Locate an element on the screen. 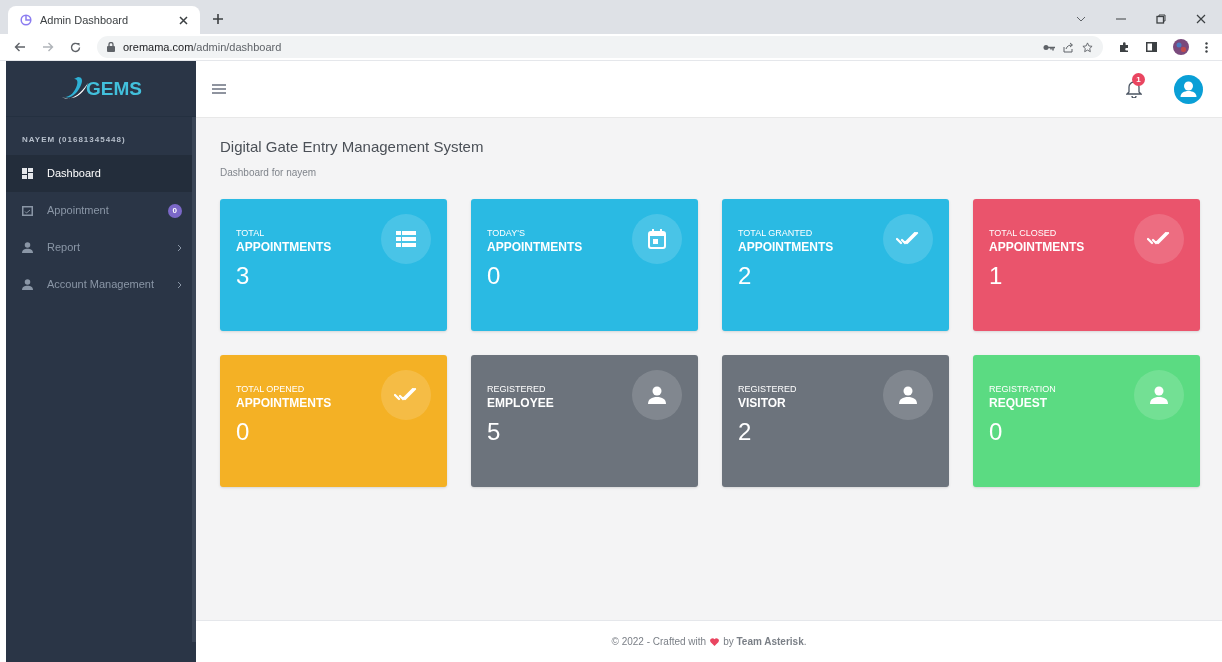  profile-avatar-icon is located at coordinates (1181, 47).